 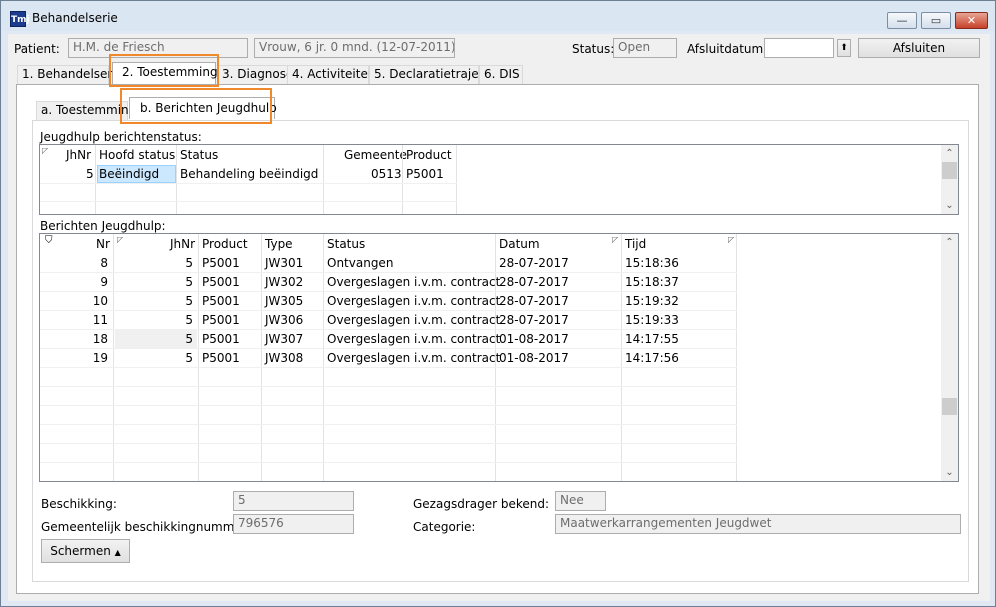 I want to click on title-bar: Tmj Behandelserie — ▭ ✕, so click(x=498, y=16).